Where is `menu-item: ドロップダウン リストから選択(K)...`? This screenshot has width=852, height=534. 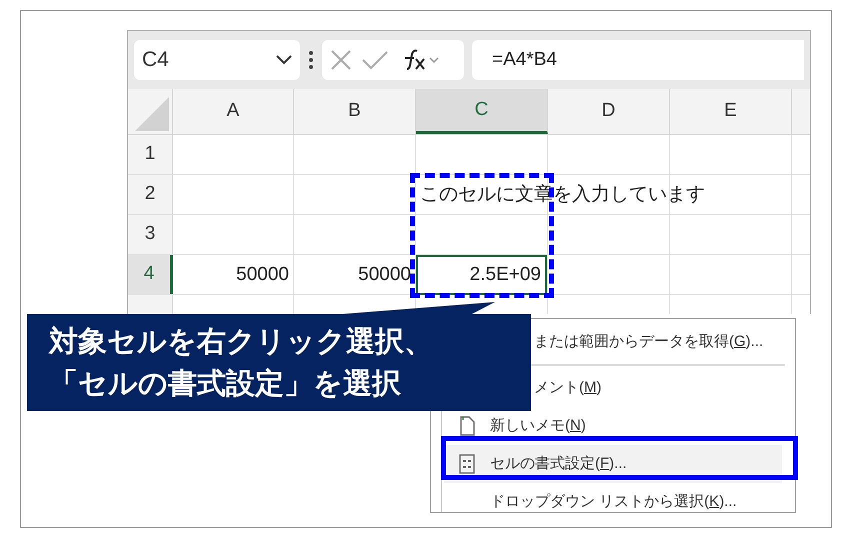 menu-item: ドロップダウン リストから選択(K)... is located at coordinates (613, 502).